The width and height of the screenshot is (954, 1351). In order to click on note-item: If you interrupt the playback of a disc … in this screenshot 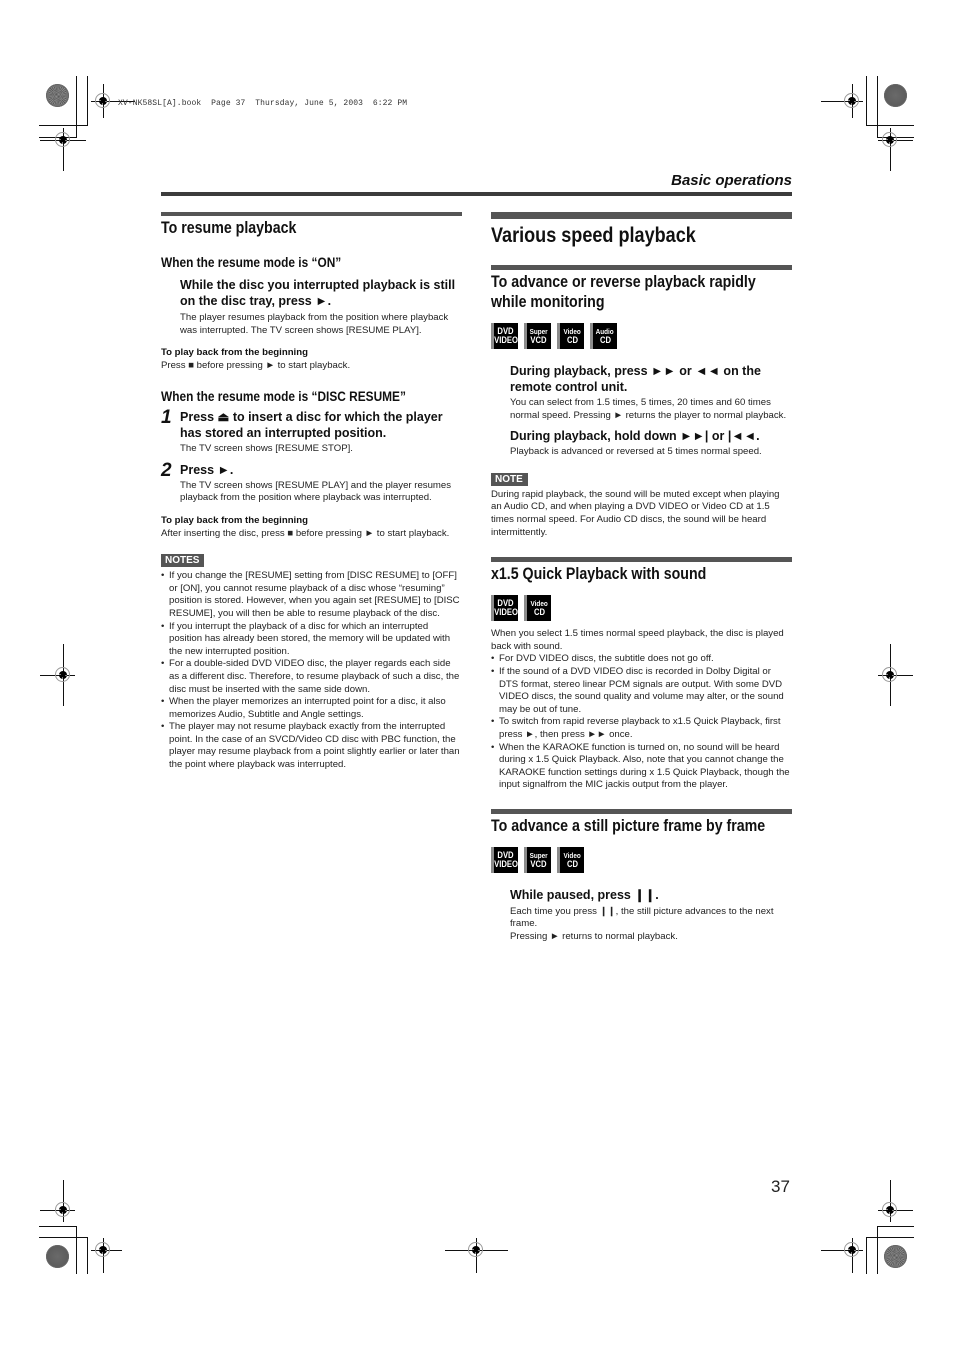, I will do `click(311, 640)`.